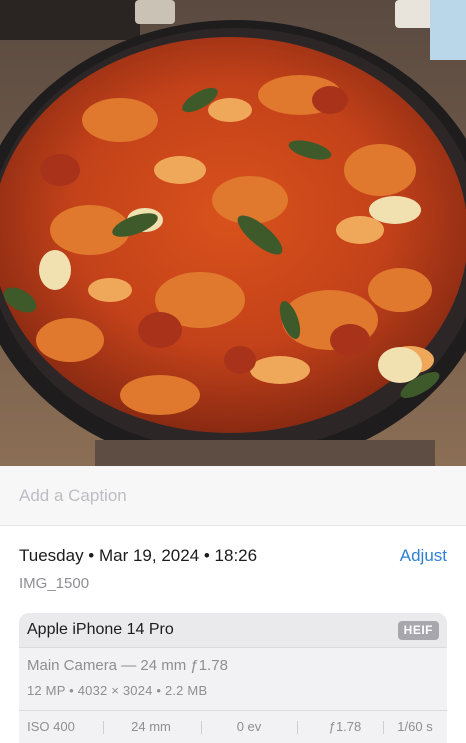 This screenshot has height=743, width=466. Describe the element at coordinates (415, 726) in the screenshot. I see `exif-shutter: 1/60 s` at that location.